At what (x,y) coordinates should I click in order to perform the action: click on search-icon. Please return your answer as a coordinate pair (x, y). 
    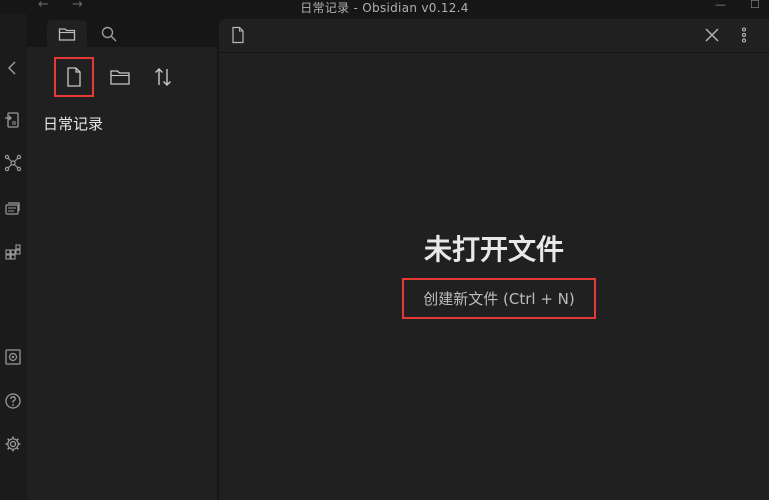
    Looking at the image, I should click on (109, 34).